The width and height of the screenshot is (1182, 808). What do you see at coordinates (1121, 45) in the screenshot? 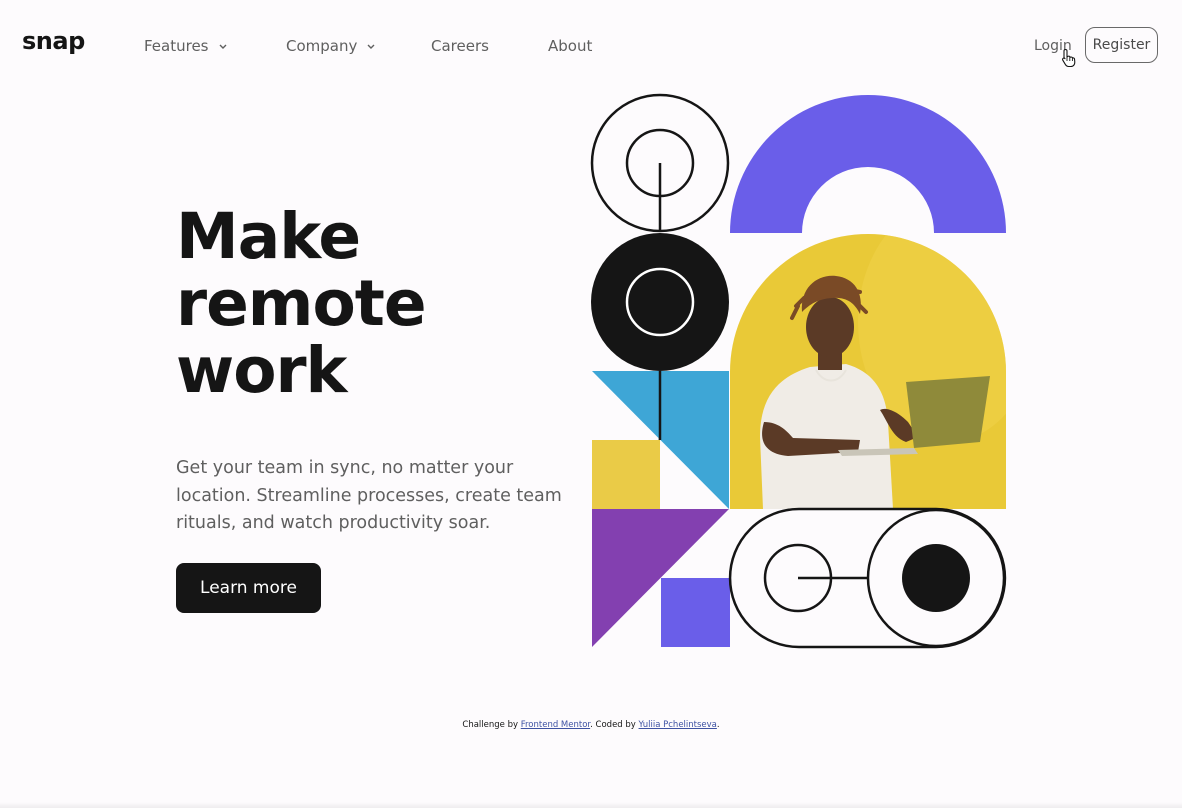
I see `register-button: Register` at bounding box center [1121, 45].